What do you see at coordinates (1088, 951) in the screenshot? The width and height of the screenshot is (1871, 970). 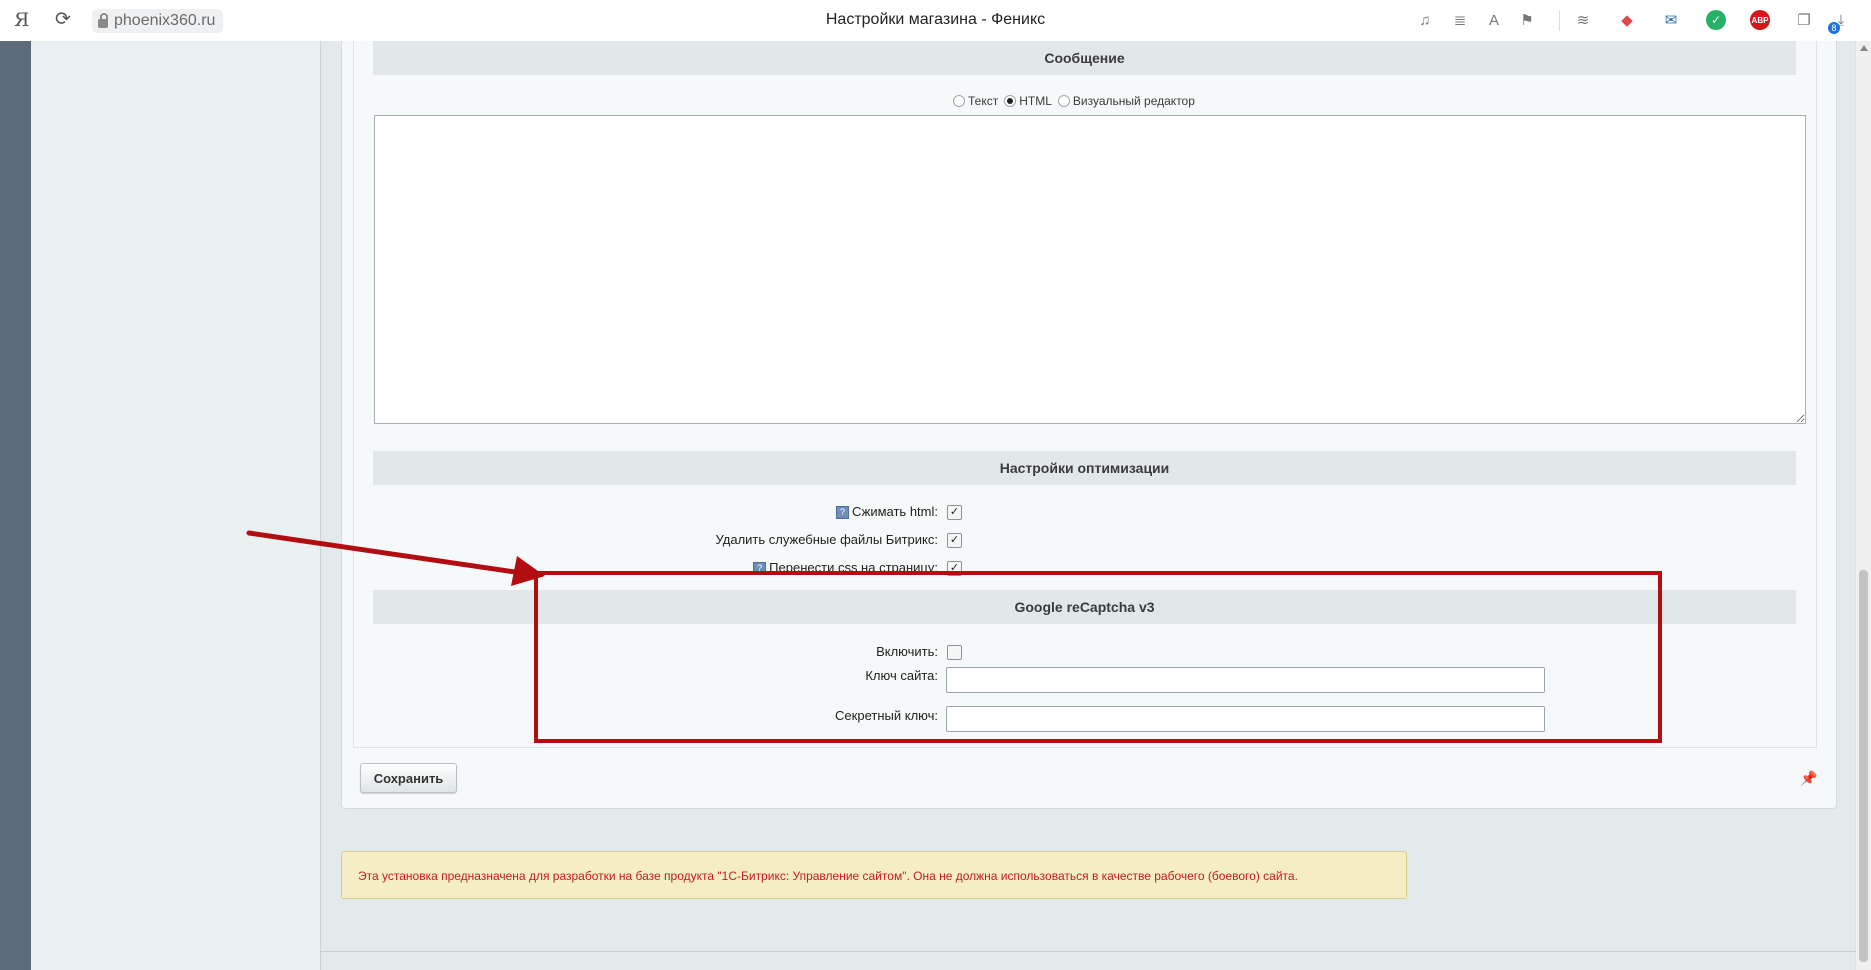 I see `footer-divider` at bounding box center [1088, 951].